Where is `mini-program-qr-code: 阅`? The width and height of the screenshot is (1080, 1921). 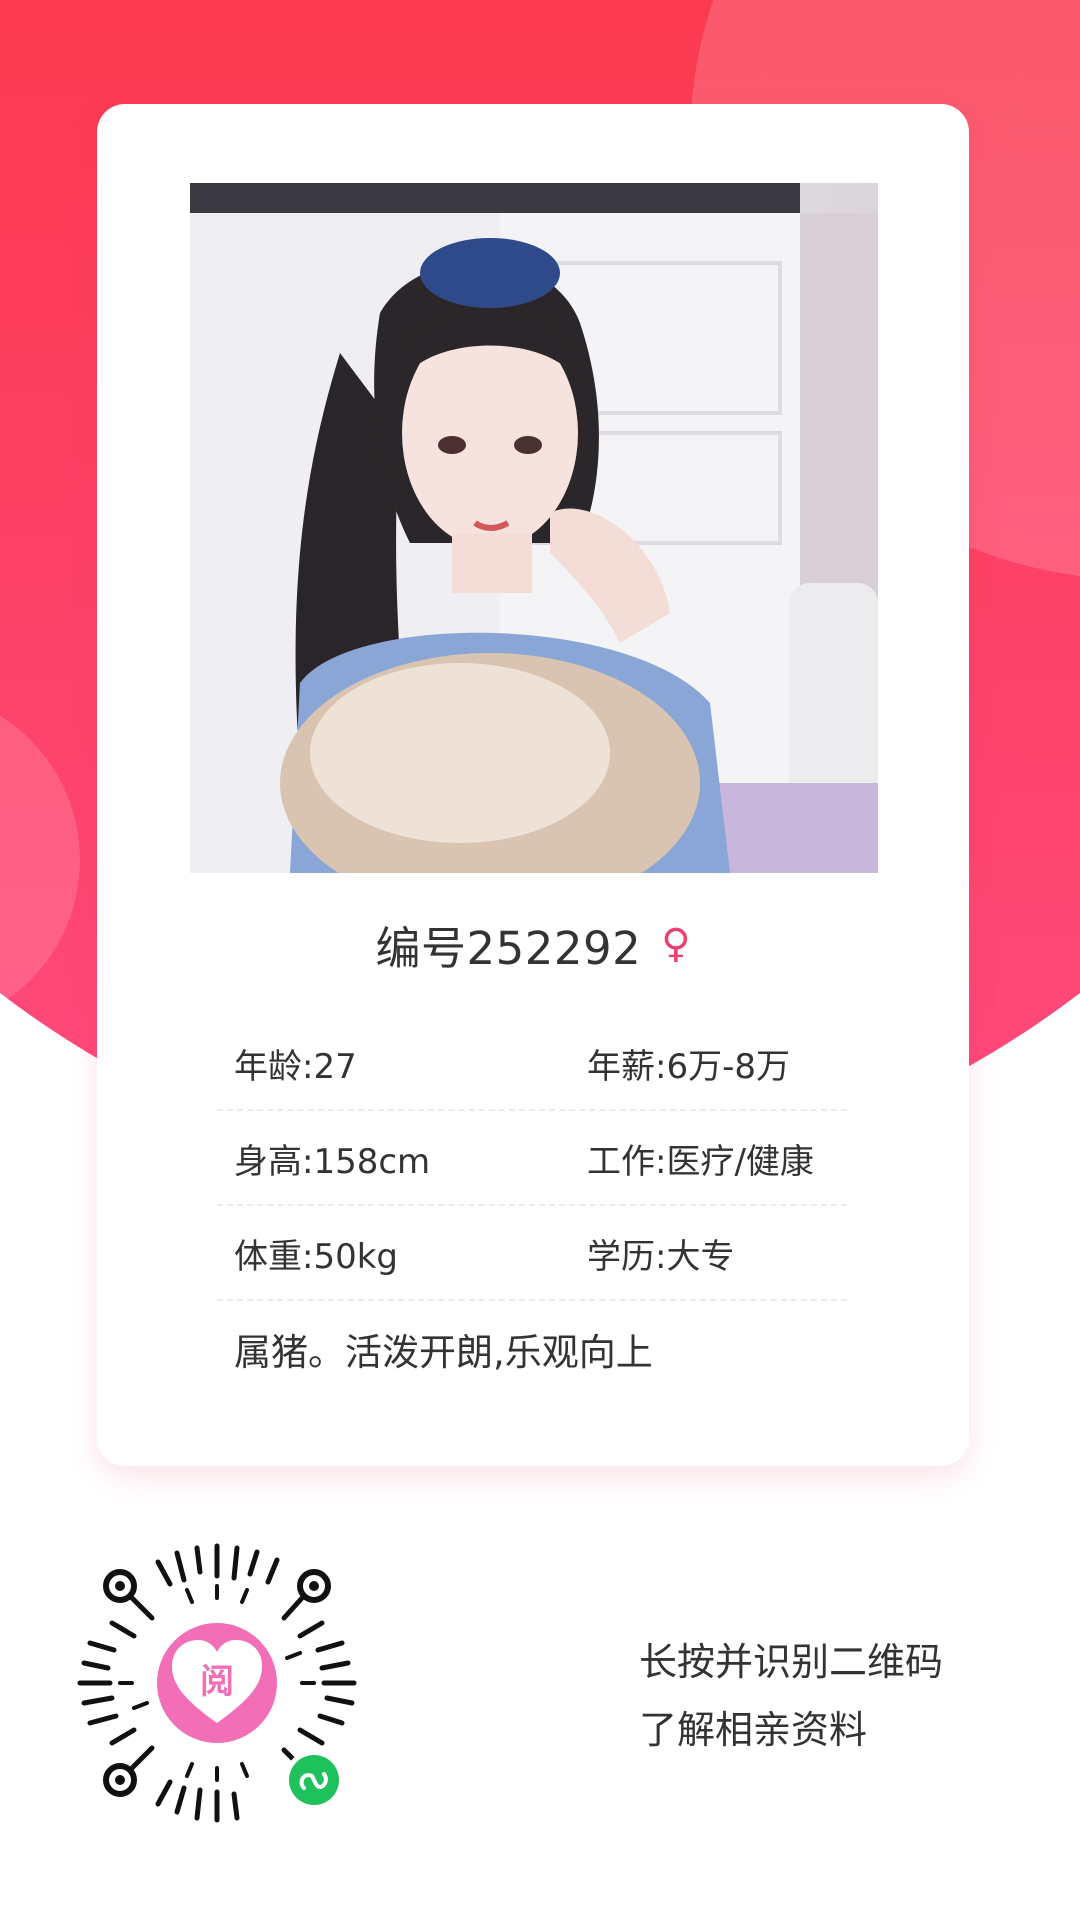
mini-program-qr-code: 阅 is located at coordinates (217, 1683).